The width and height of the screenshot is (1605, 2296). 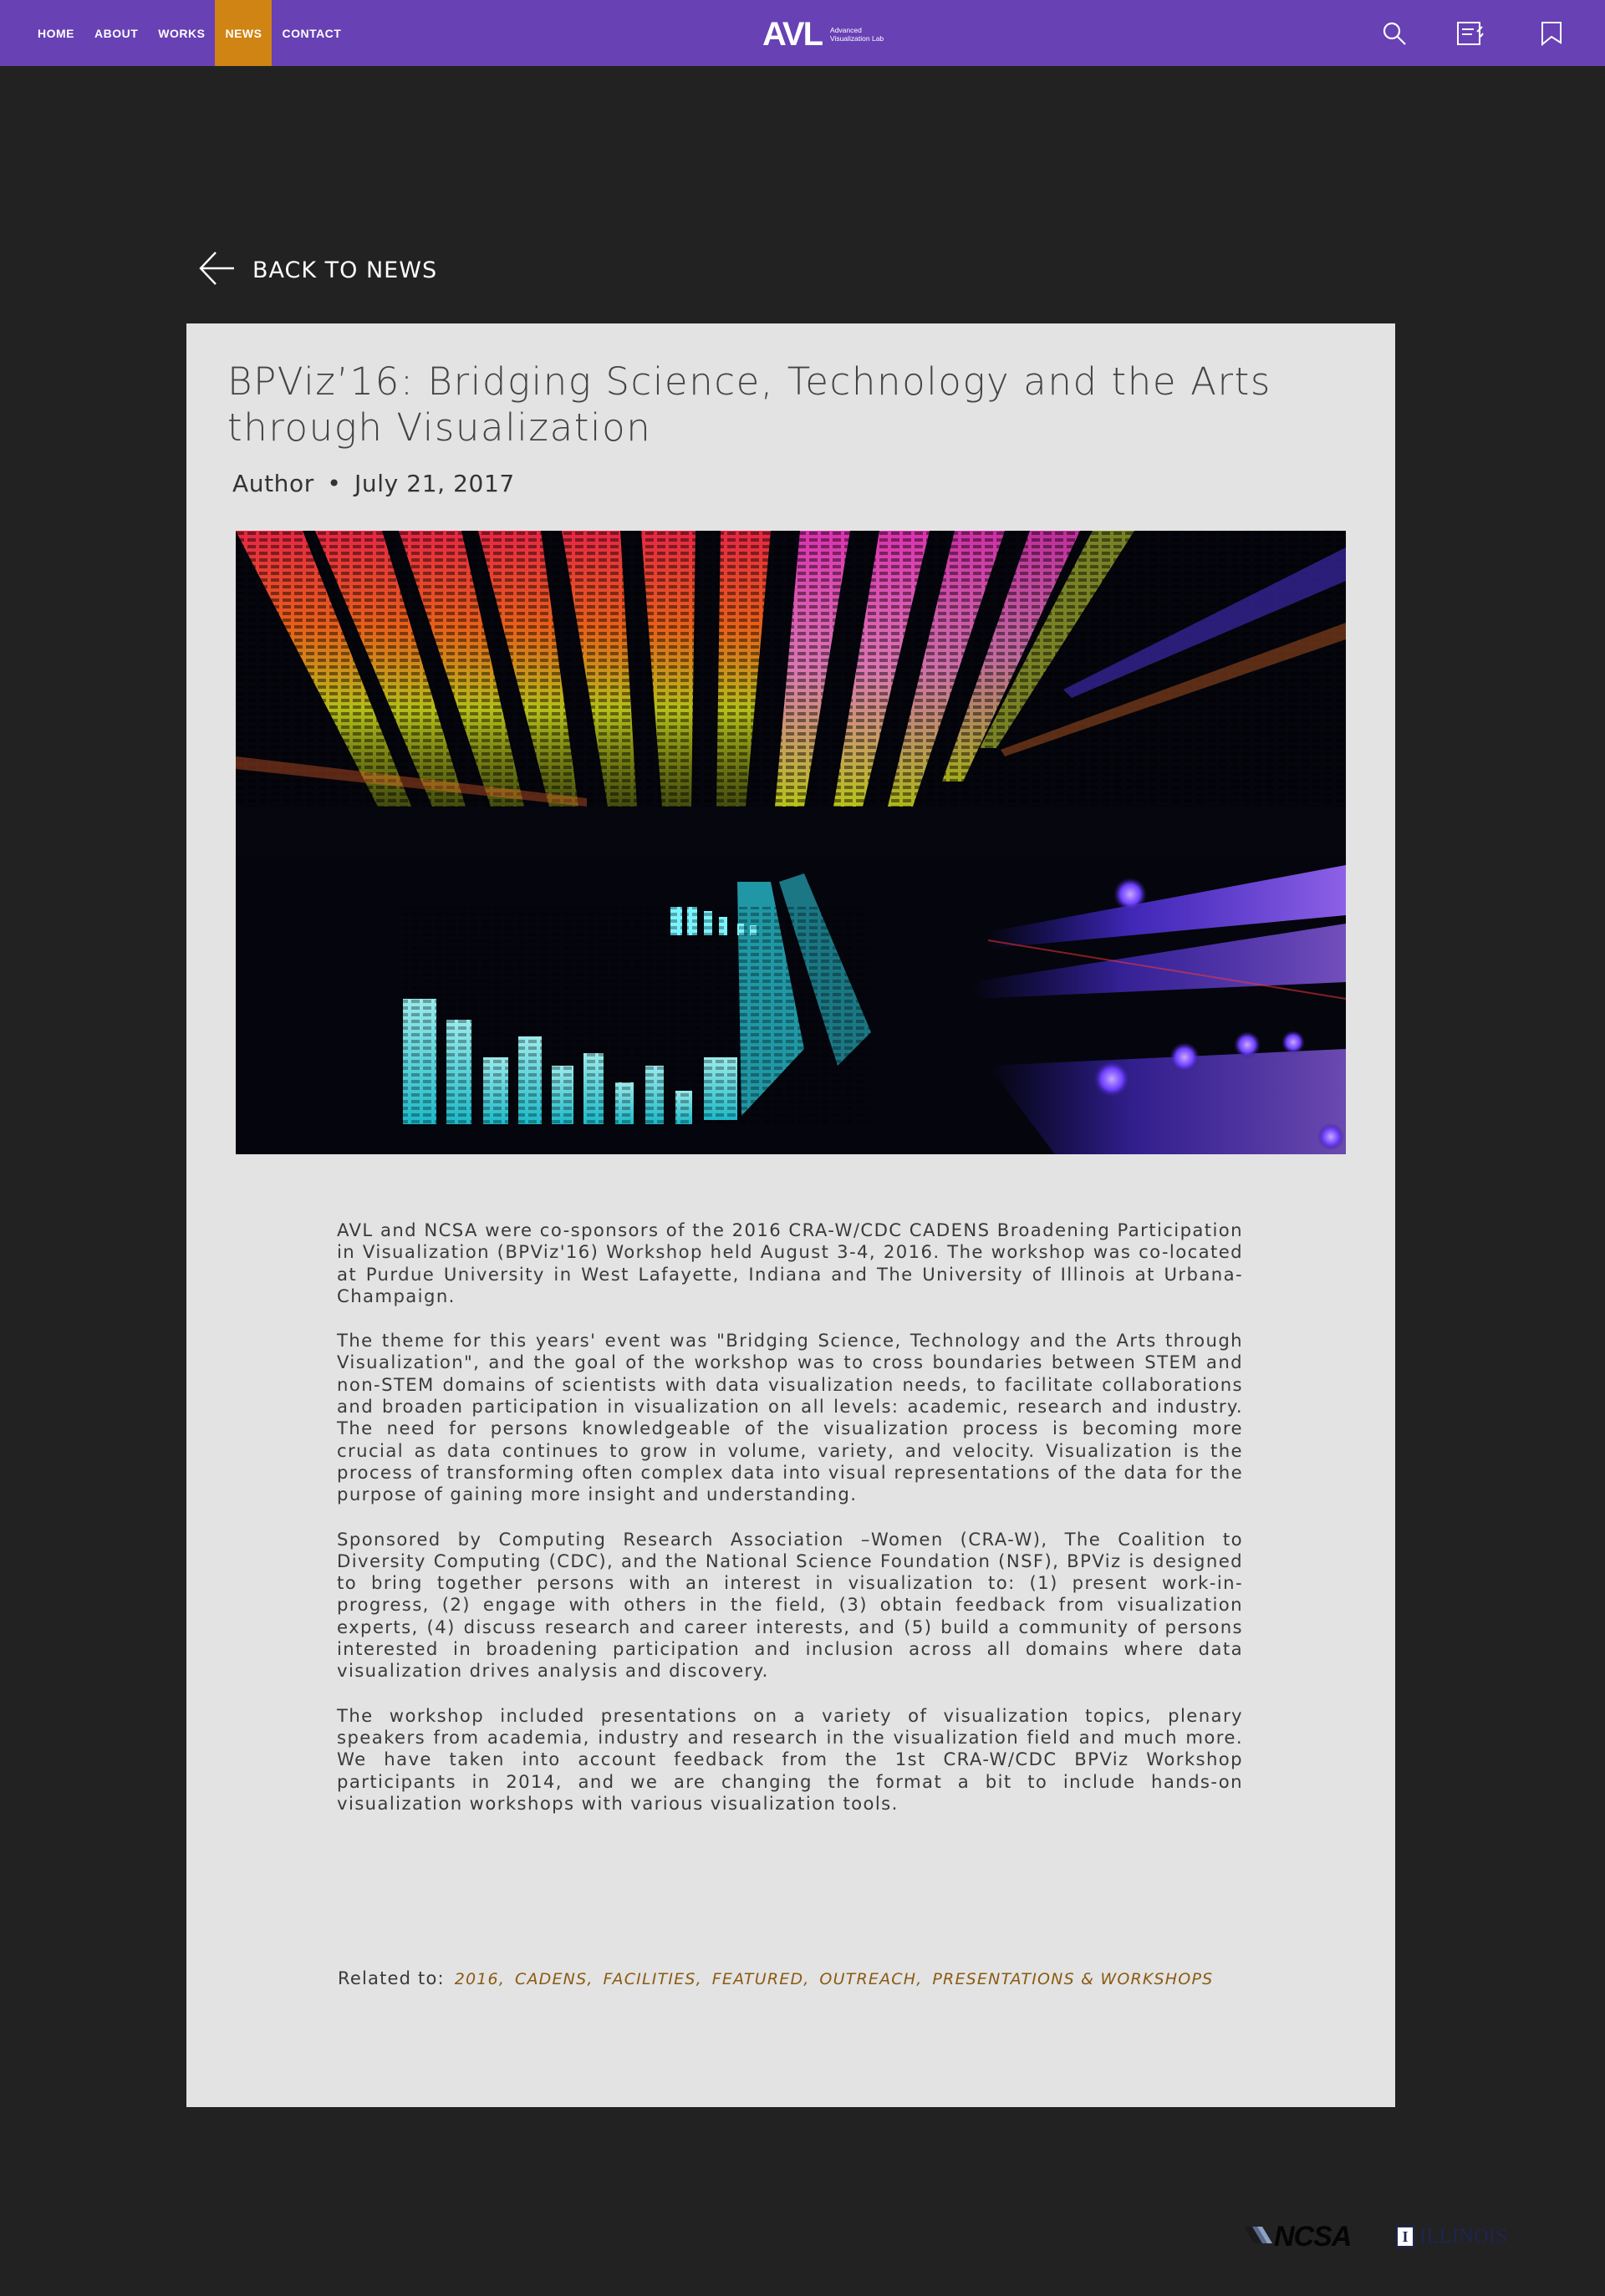 I want to click on ncsa-logo: NCSA, so click(x=1298, y=2236).